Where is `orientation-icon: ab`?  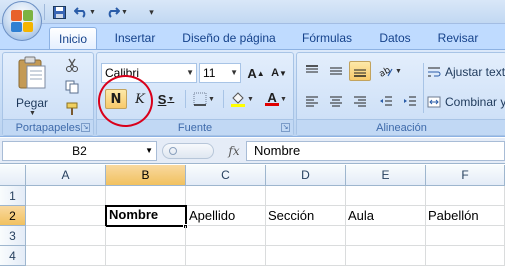 orientation-icon: ab is located at coordinates (385, 71).